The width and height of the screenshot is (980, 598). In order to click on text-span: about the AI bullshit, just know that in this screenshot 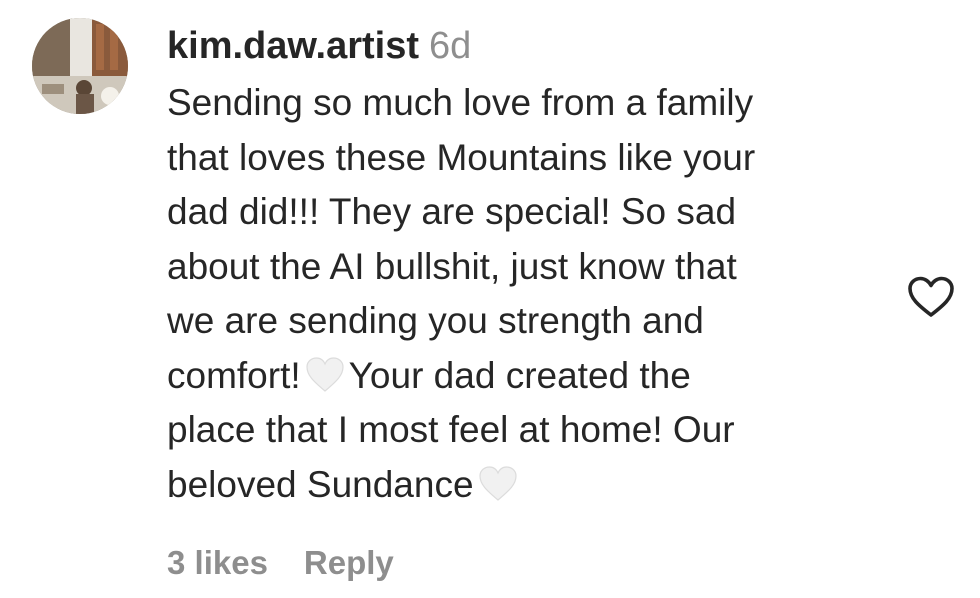, I will do `click(452, 266)`.